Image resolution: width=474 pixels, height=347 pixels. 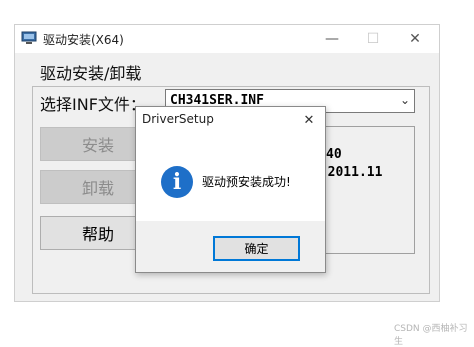 What do you see at coordinates (178, 119) in the screenshot?
I see `dialog-title: DriverSetup` at bounding box center [178, 119].